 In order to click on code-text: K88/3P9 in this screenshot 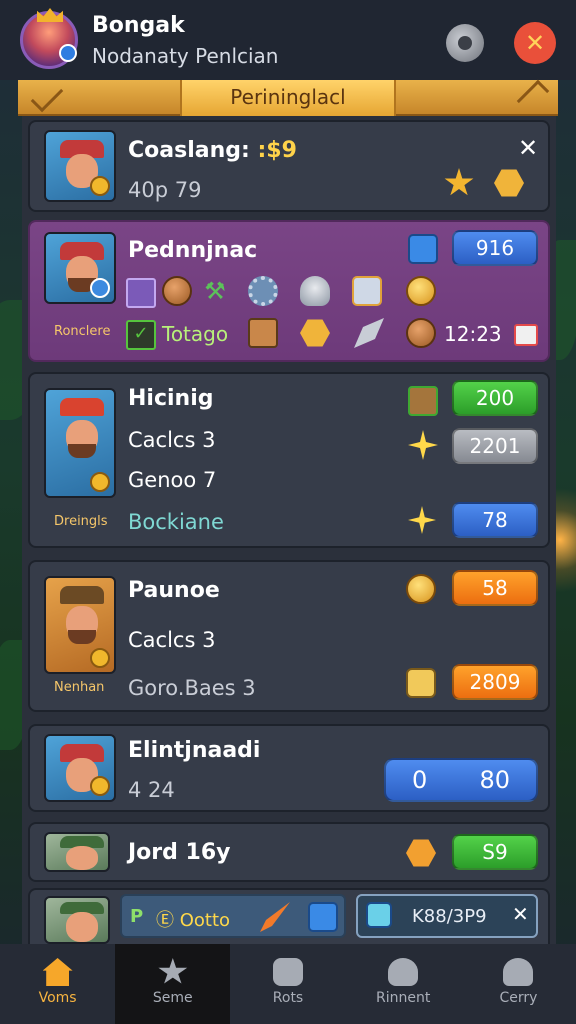, I will do `click(449, 916)`.